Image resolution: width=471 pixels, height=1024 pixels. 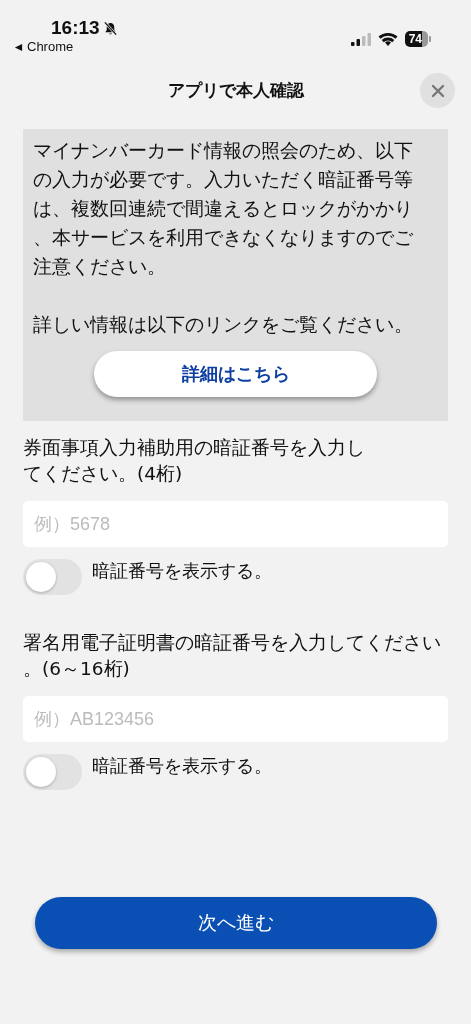 What do you see at coordinates (387, 39) in the screenshot?
I see `wifi-icon` at bounding box center [387, 39].